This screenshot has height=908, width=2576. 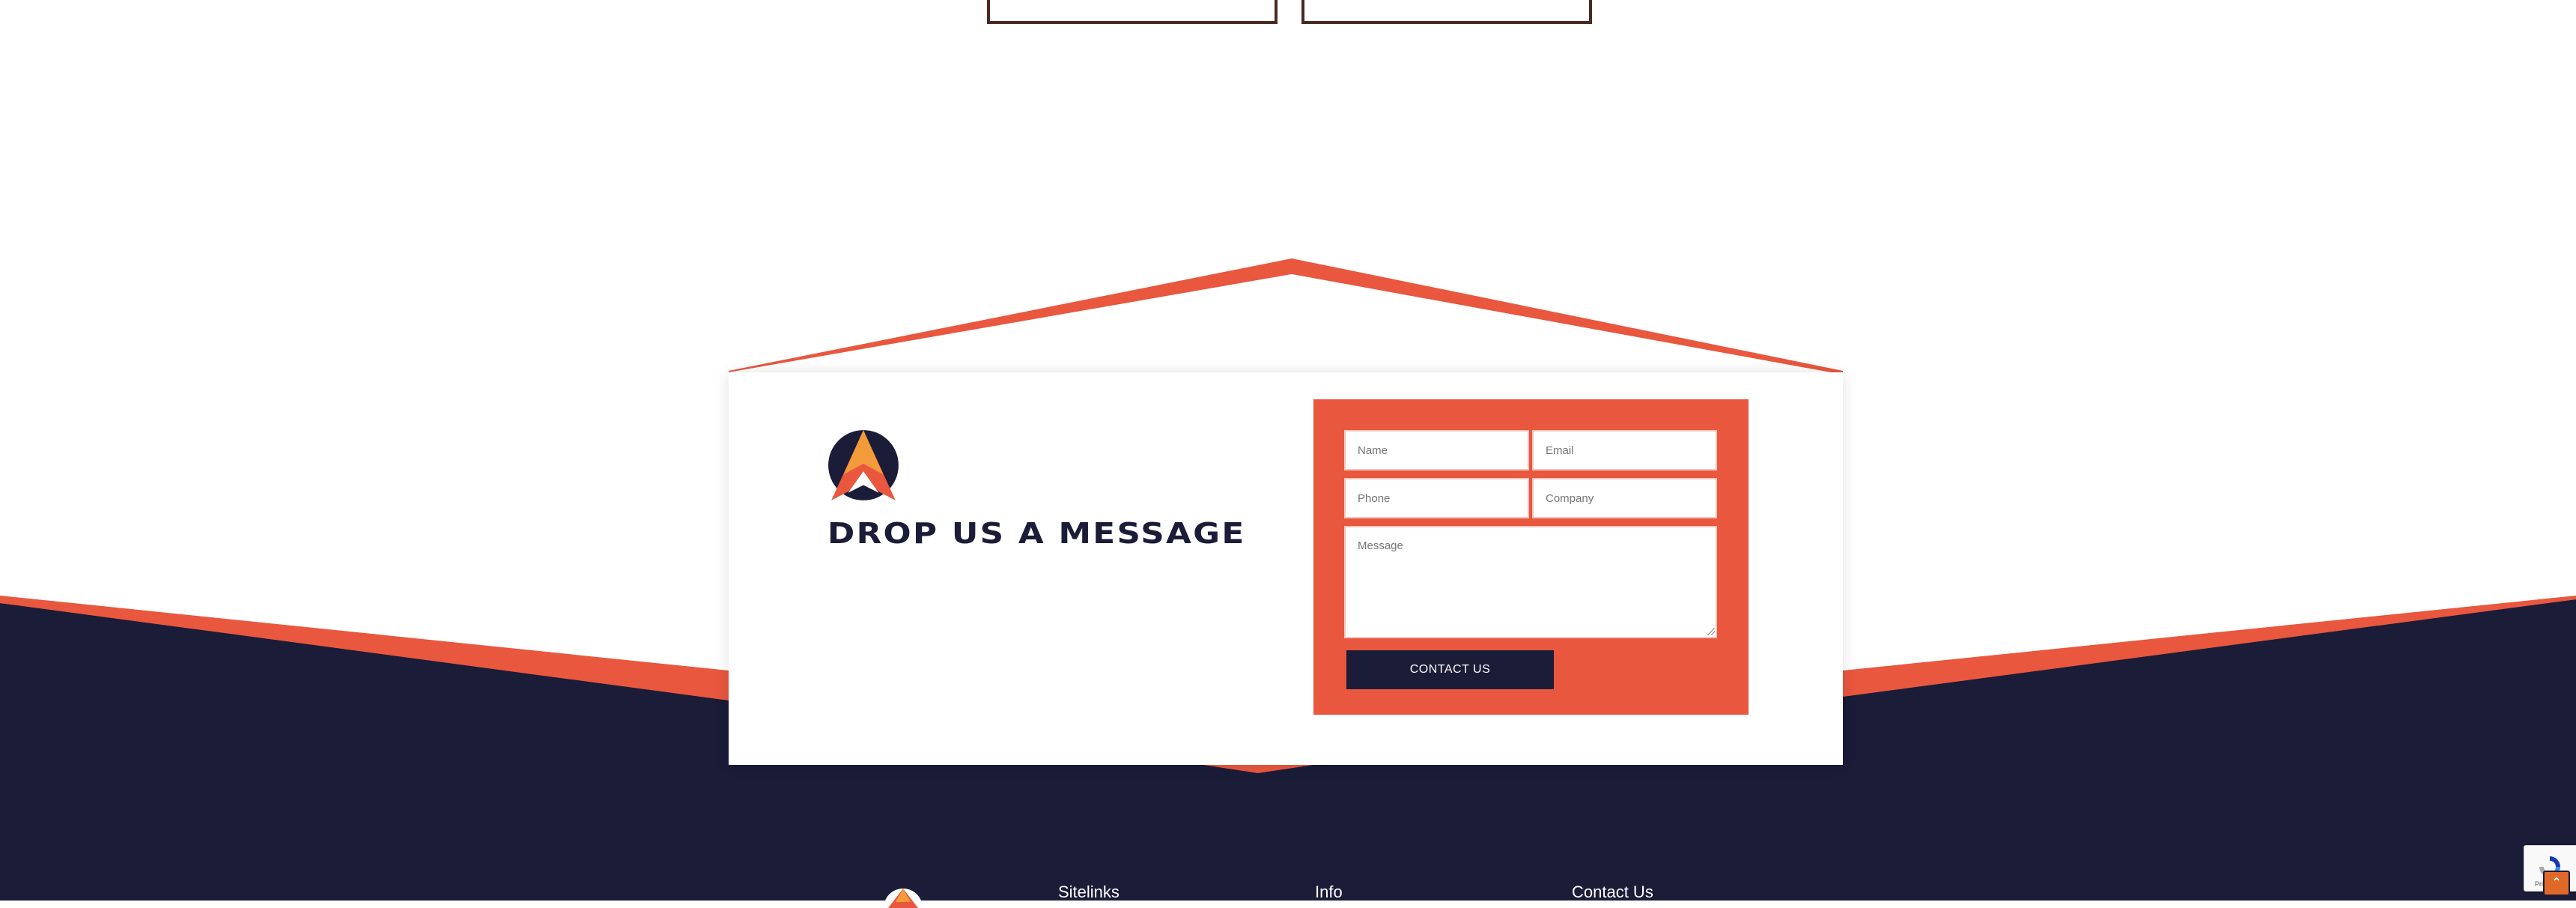 What do you see at coordinates (1036, 533) in the screenshot?
I see `contact-heading: DROP US A MESSAGE` at bounding box center [1036, 533].